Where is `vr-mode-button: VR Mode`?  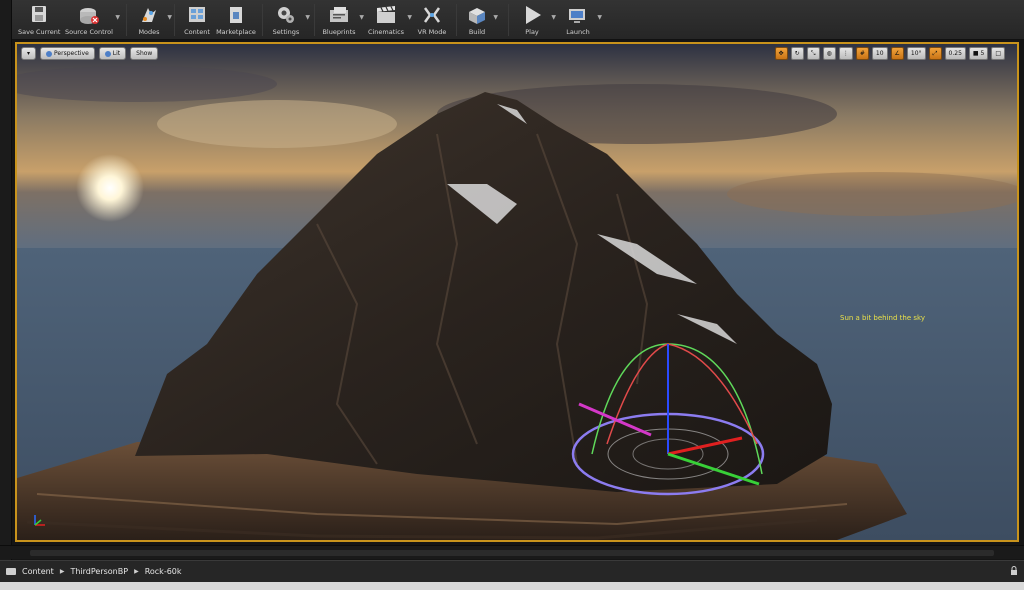
vr-mode-button: VR Mode is located at coordinates (432, 20).